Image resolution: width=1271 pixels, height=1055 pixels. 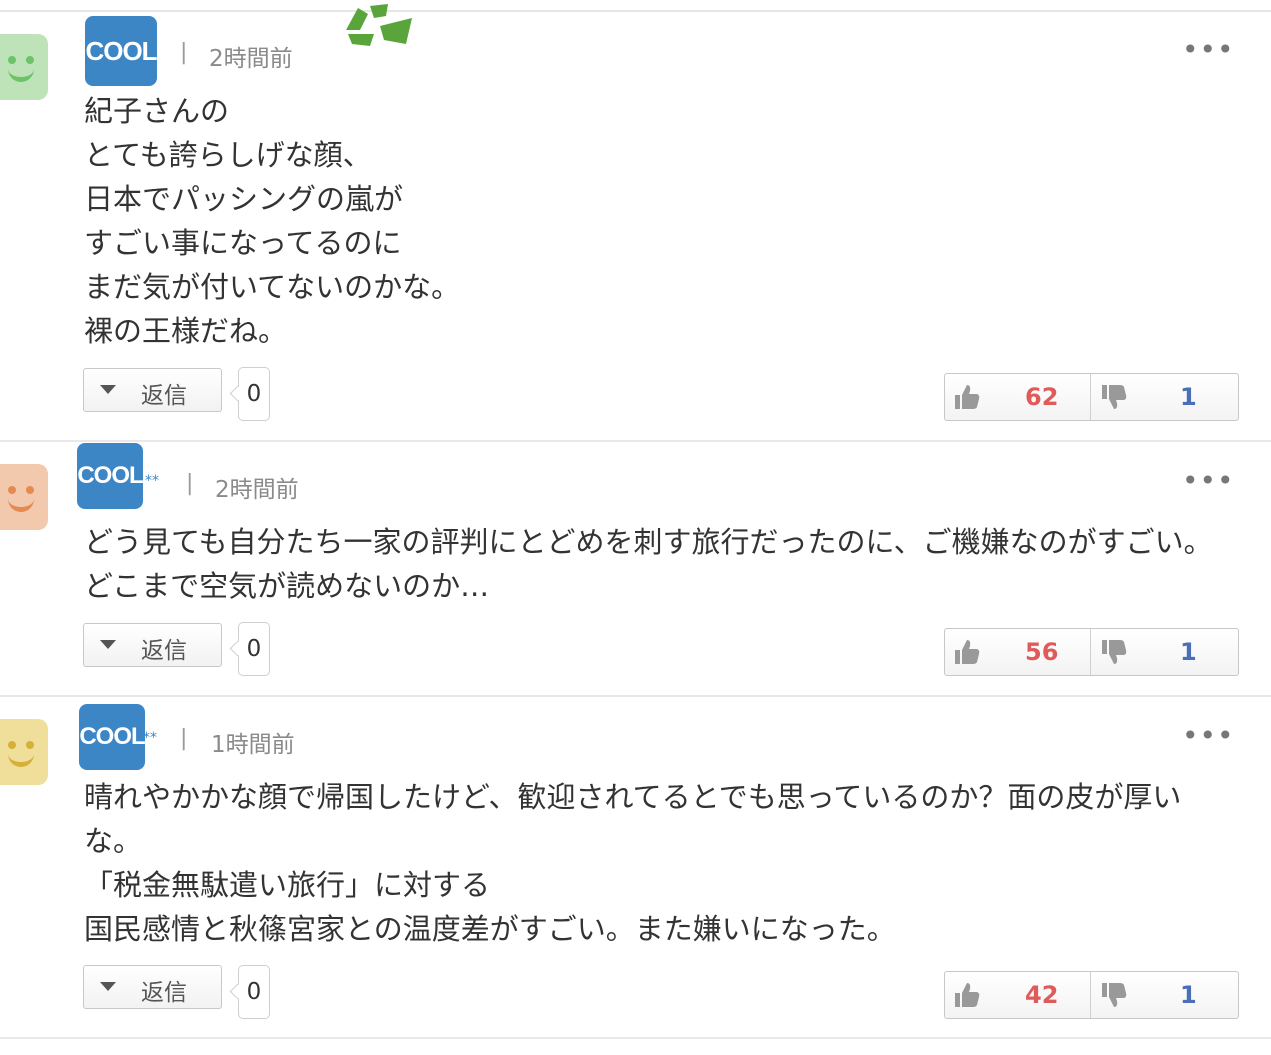 I want to click on vote-box: 62 1, so click(x=1091, y=397).